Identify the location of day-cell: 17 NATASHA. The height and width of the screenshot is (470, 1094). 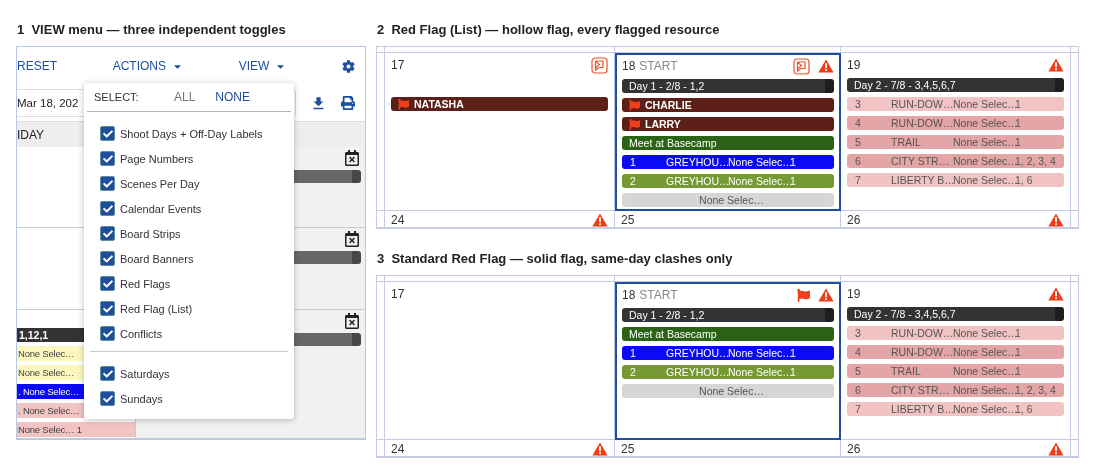
(500, 132).